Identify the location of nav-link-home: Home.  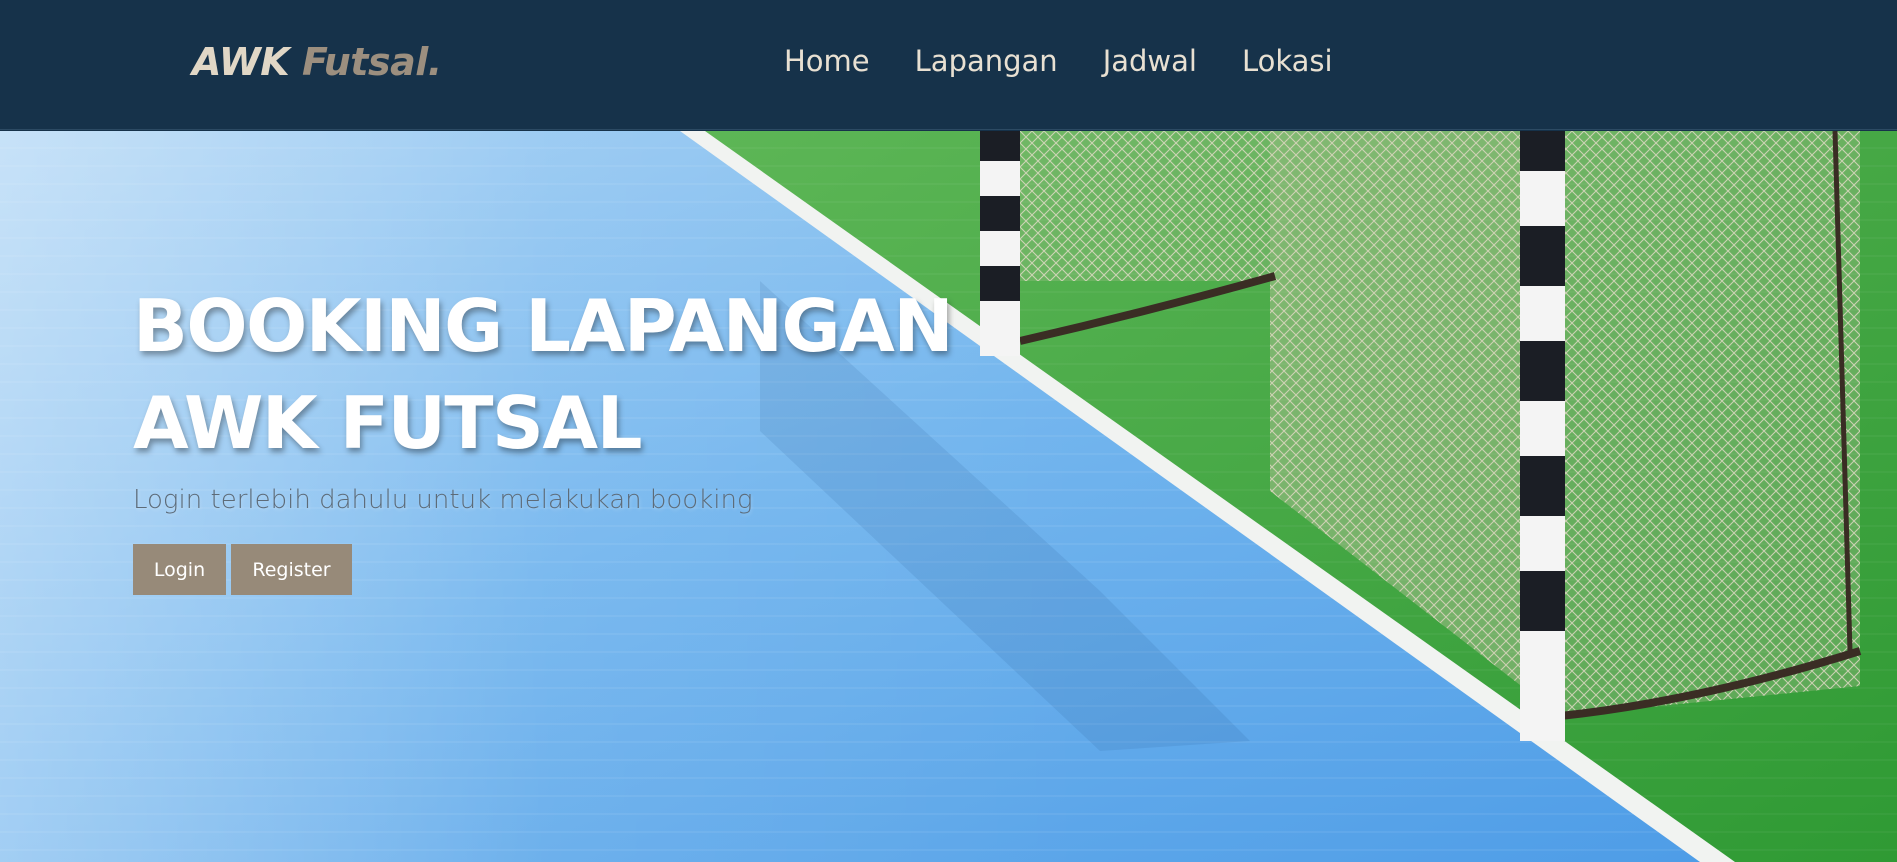
(827, 61).